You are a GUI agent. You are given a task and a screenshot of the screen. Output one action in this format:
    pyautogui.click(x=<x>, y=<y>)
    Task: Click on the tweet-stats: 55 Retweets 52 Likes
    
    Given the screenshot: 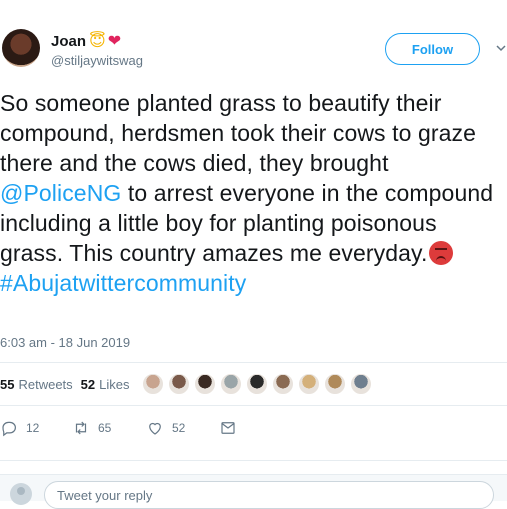 What is the action you would take?
    pyautogui.click(x=69, y=384)
    